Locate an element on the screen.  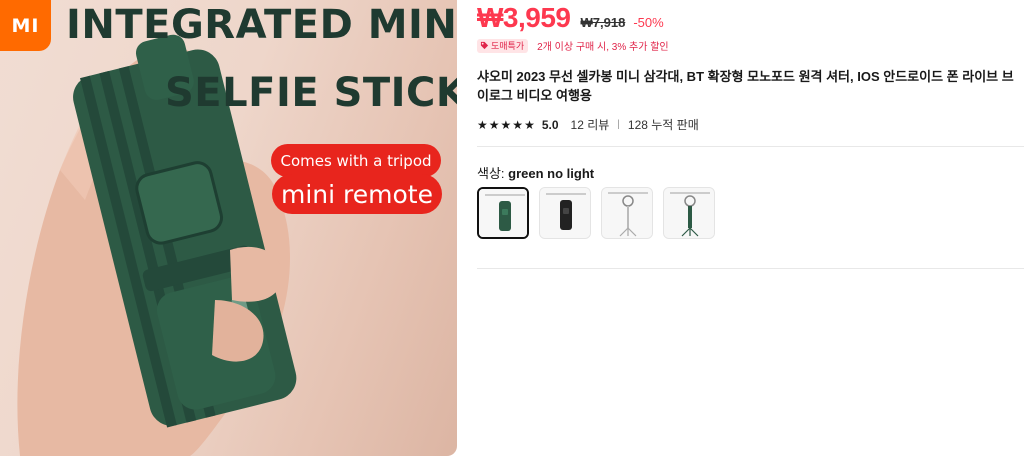
green-stick-thumbnail-icon is located at coordinates (503, 213).